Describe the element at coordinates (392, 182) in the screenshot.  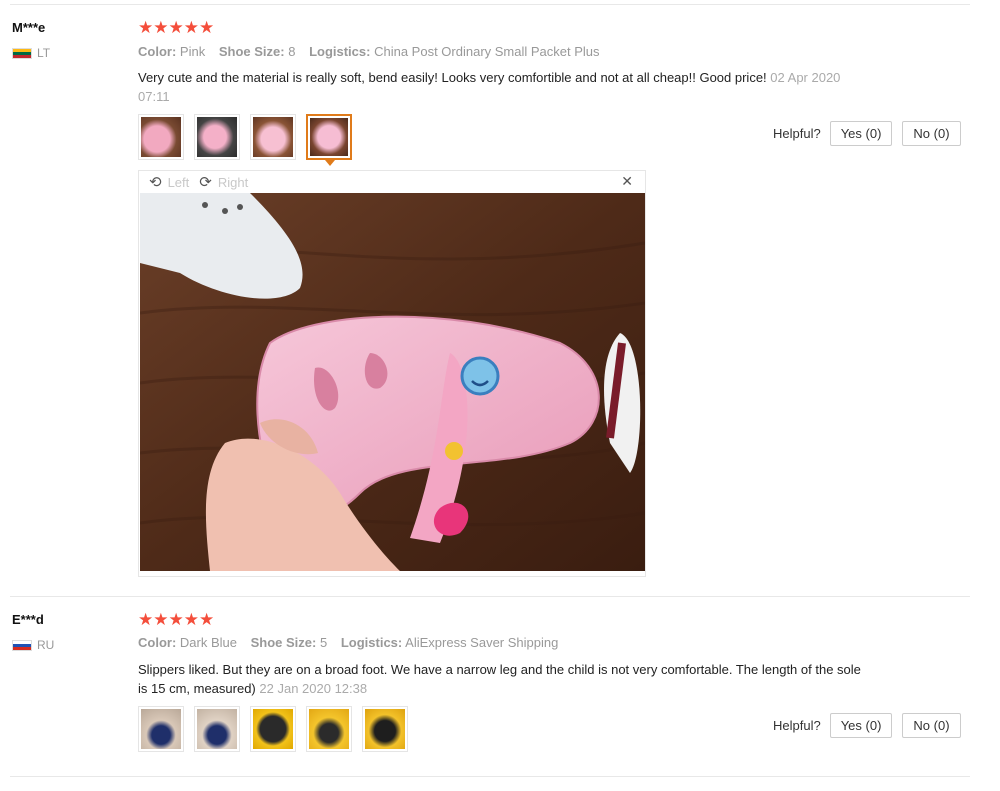
I see `viewer-toolbar: ⟲ Left ⟳ Right ✕` at that location.